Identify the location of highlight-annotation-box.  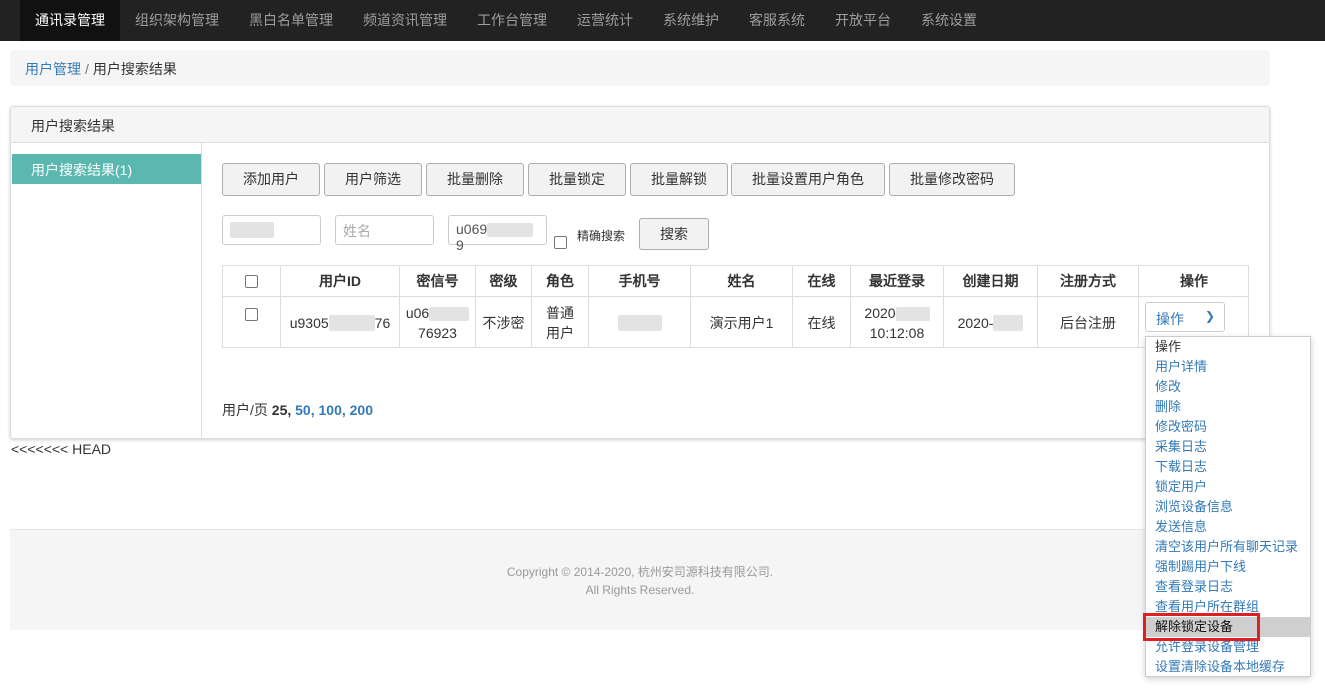
(1201, 627).